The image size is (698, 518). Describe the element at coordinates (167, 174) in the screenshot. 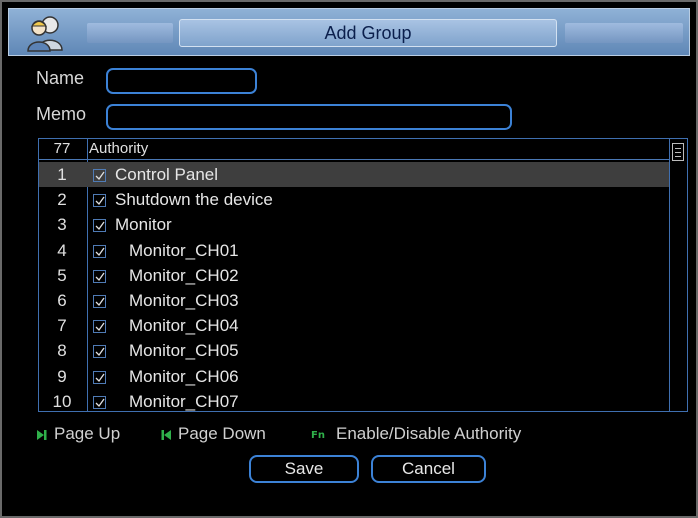

I see `authority-label: Control Panel` at that location.